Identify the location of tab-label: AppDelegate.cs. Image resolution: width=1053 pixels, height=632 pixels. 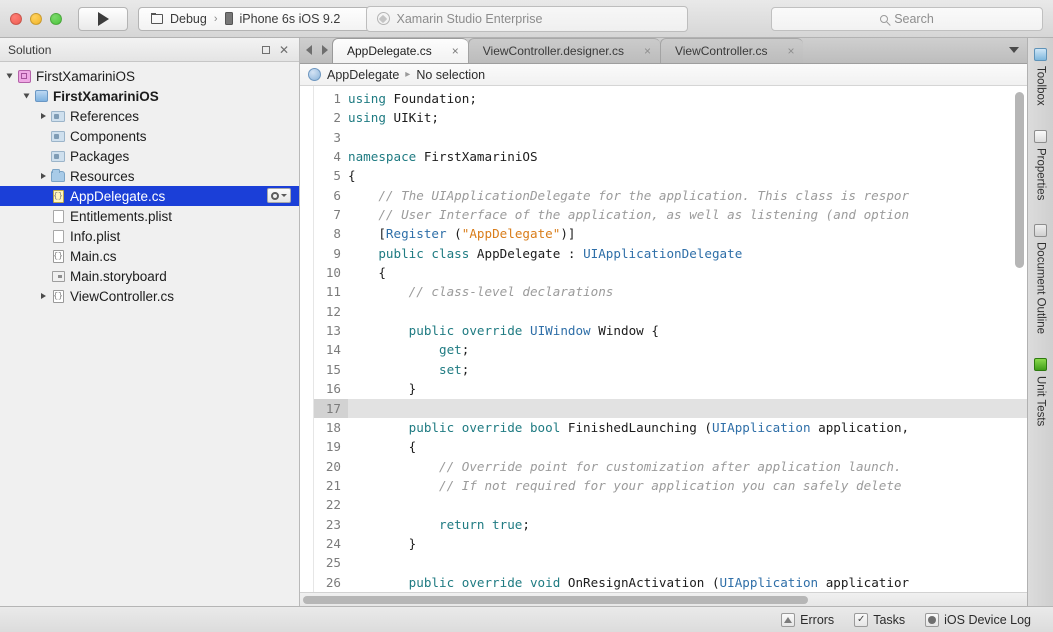
(389, 51).